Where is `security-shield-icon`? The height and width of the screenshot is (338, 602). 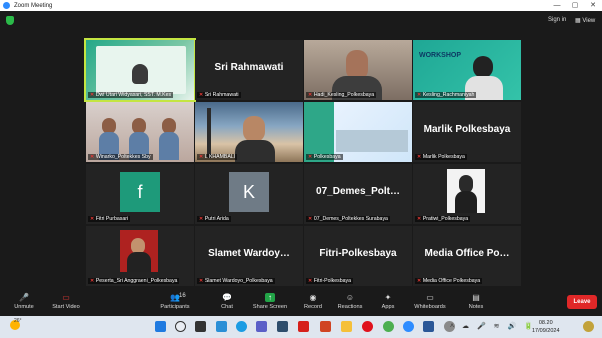 security-shield-icon is located at coordinates (10, 20).